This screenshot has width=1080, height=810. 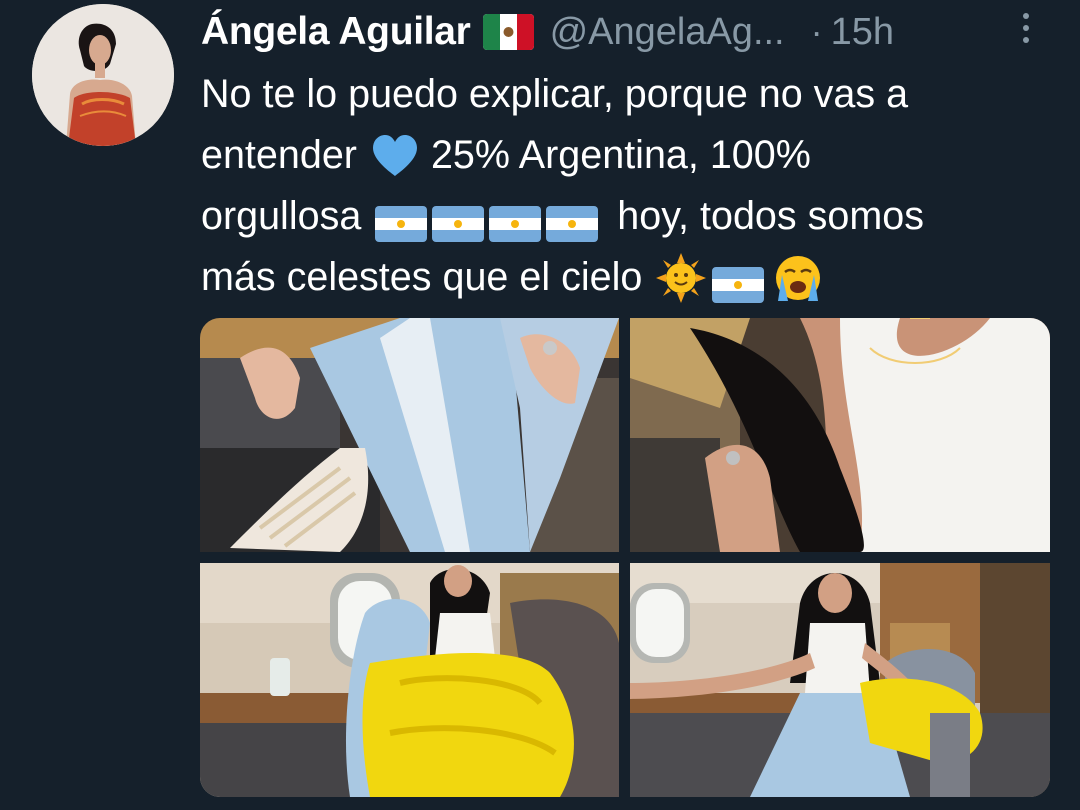 What do you see at coordinates (395, 156) in the screenshot?
I see `blue-heart-emoji` at bounding box center [395, 156].